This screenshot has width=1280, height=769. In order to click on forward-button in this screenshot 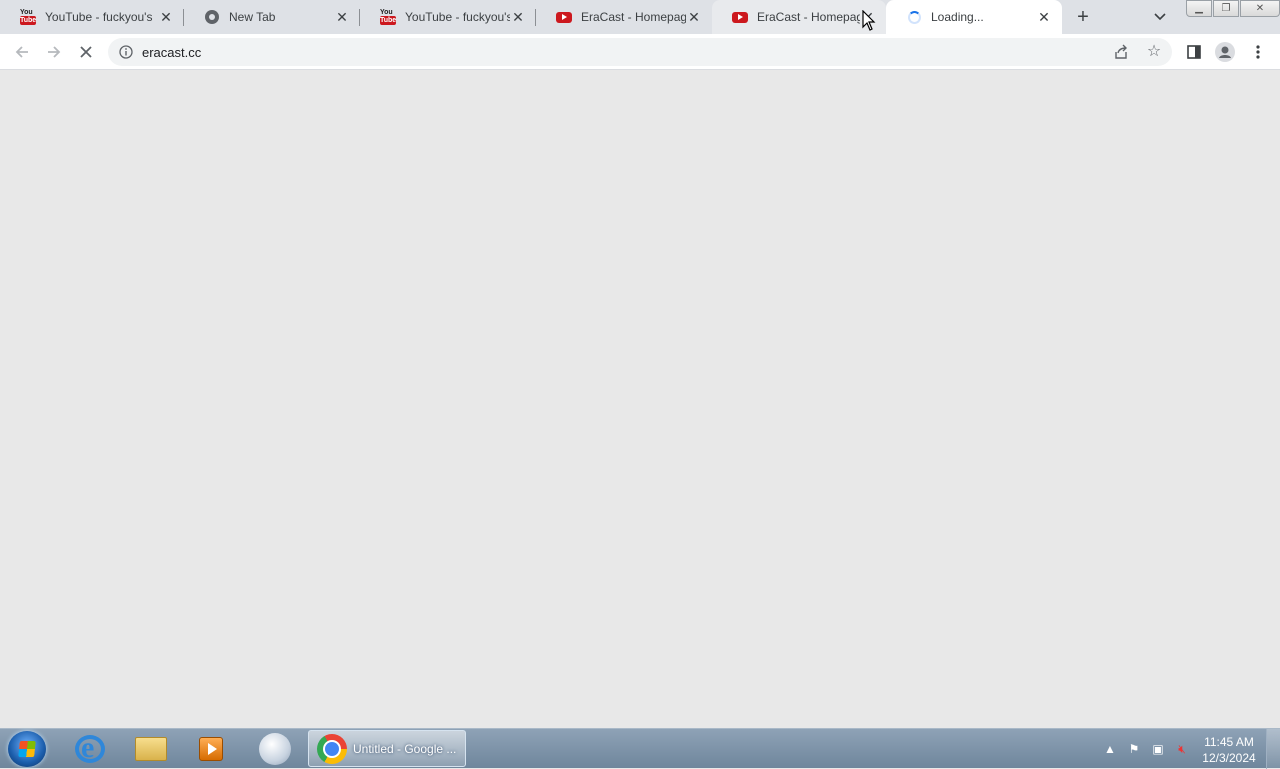, I will do `click(54, 52)`.